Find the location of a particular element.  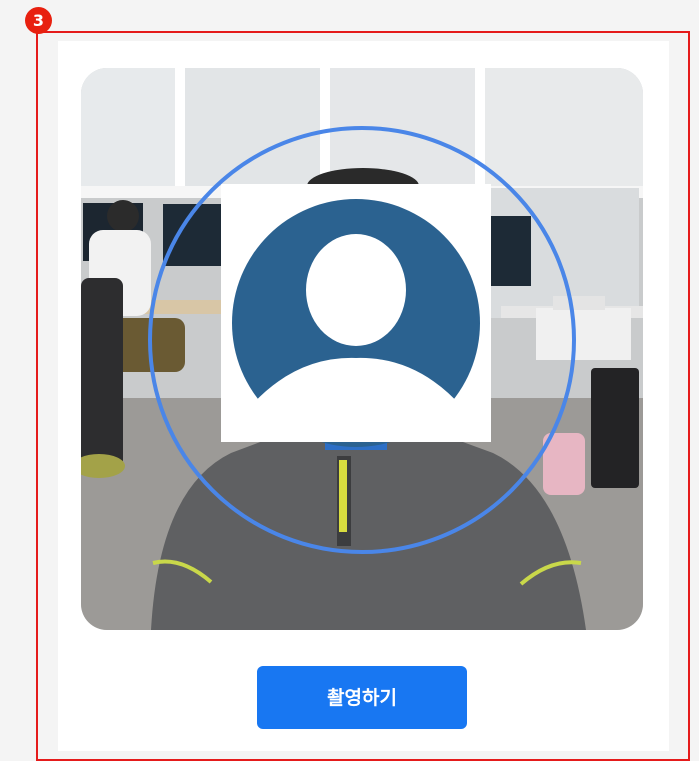

step-badge: 3 is located at coordinates (38, 20).